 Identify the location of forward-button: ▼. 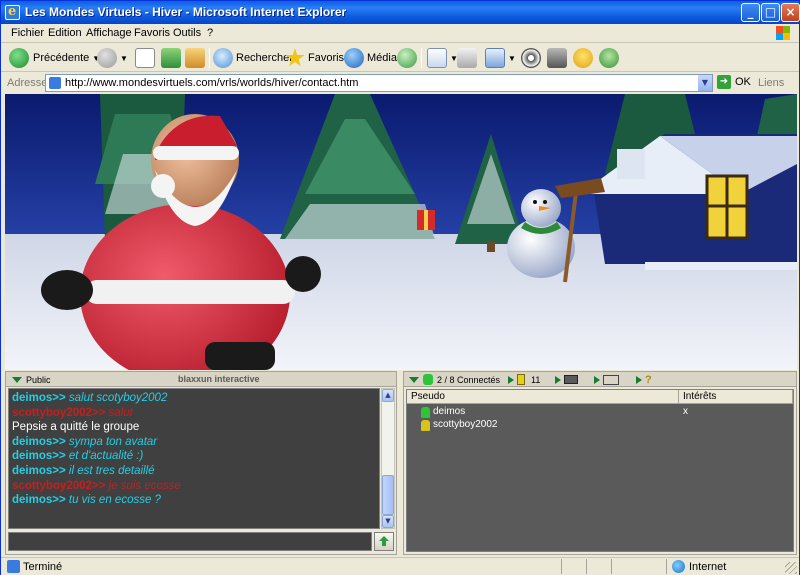
(112, 58).